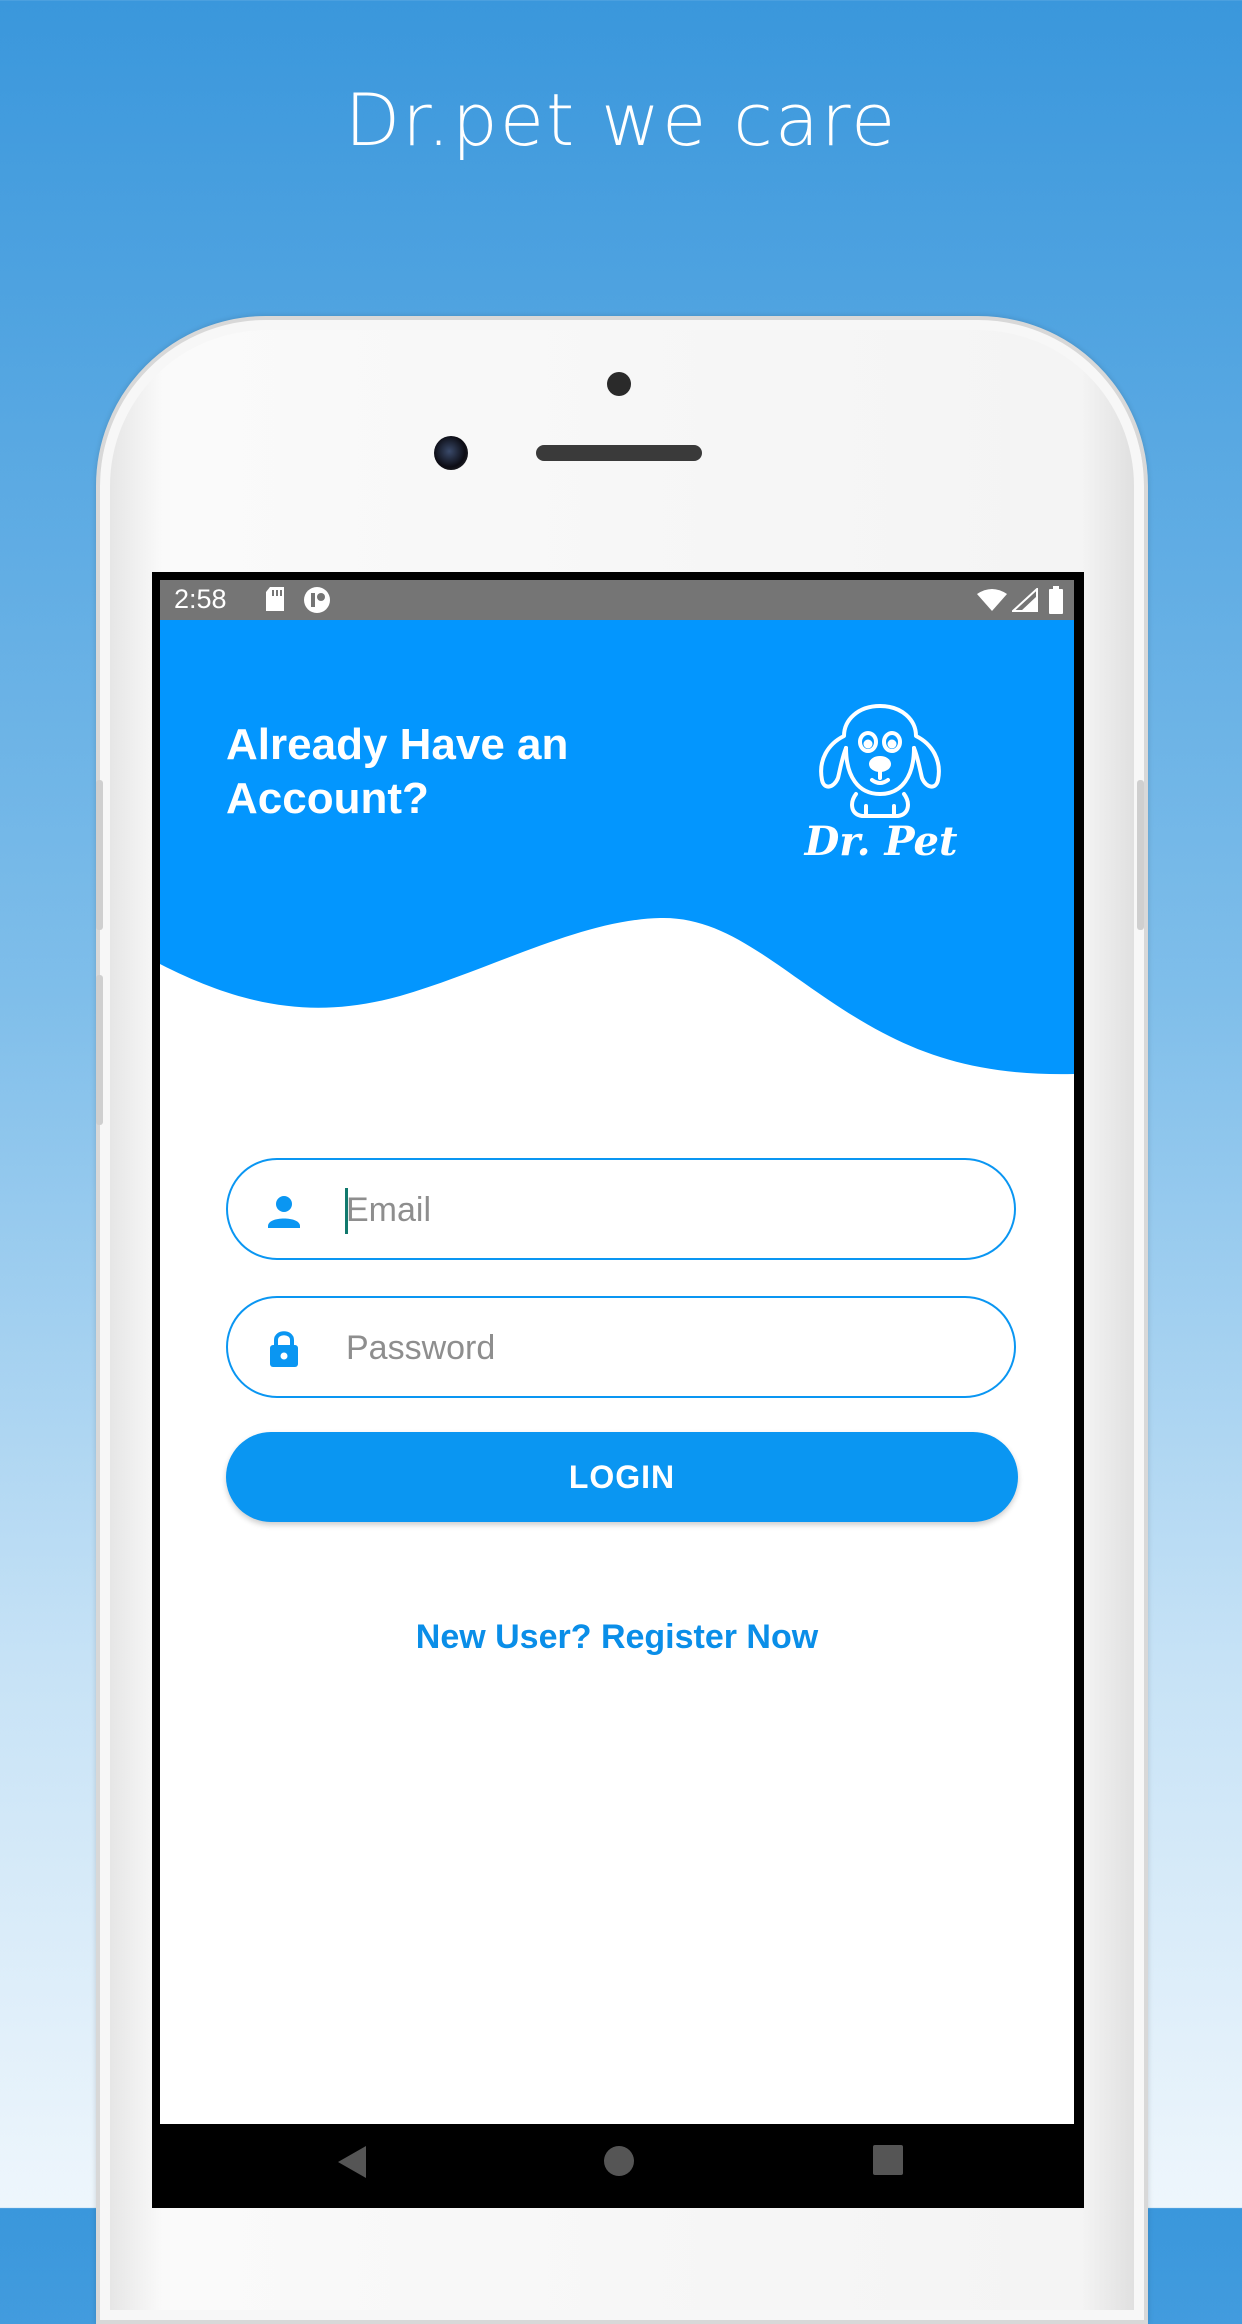 The width and height of the screenshot is (1242, 2324). I want to click on power-button, so click(1140, 855).